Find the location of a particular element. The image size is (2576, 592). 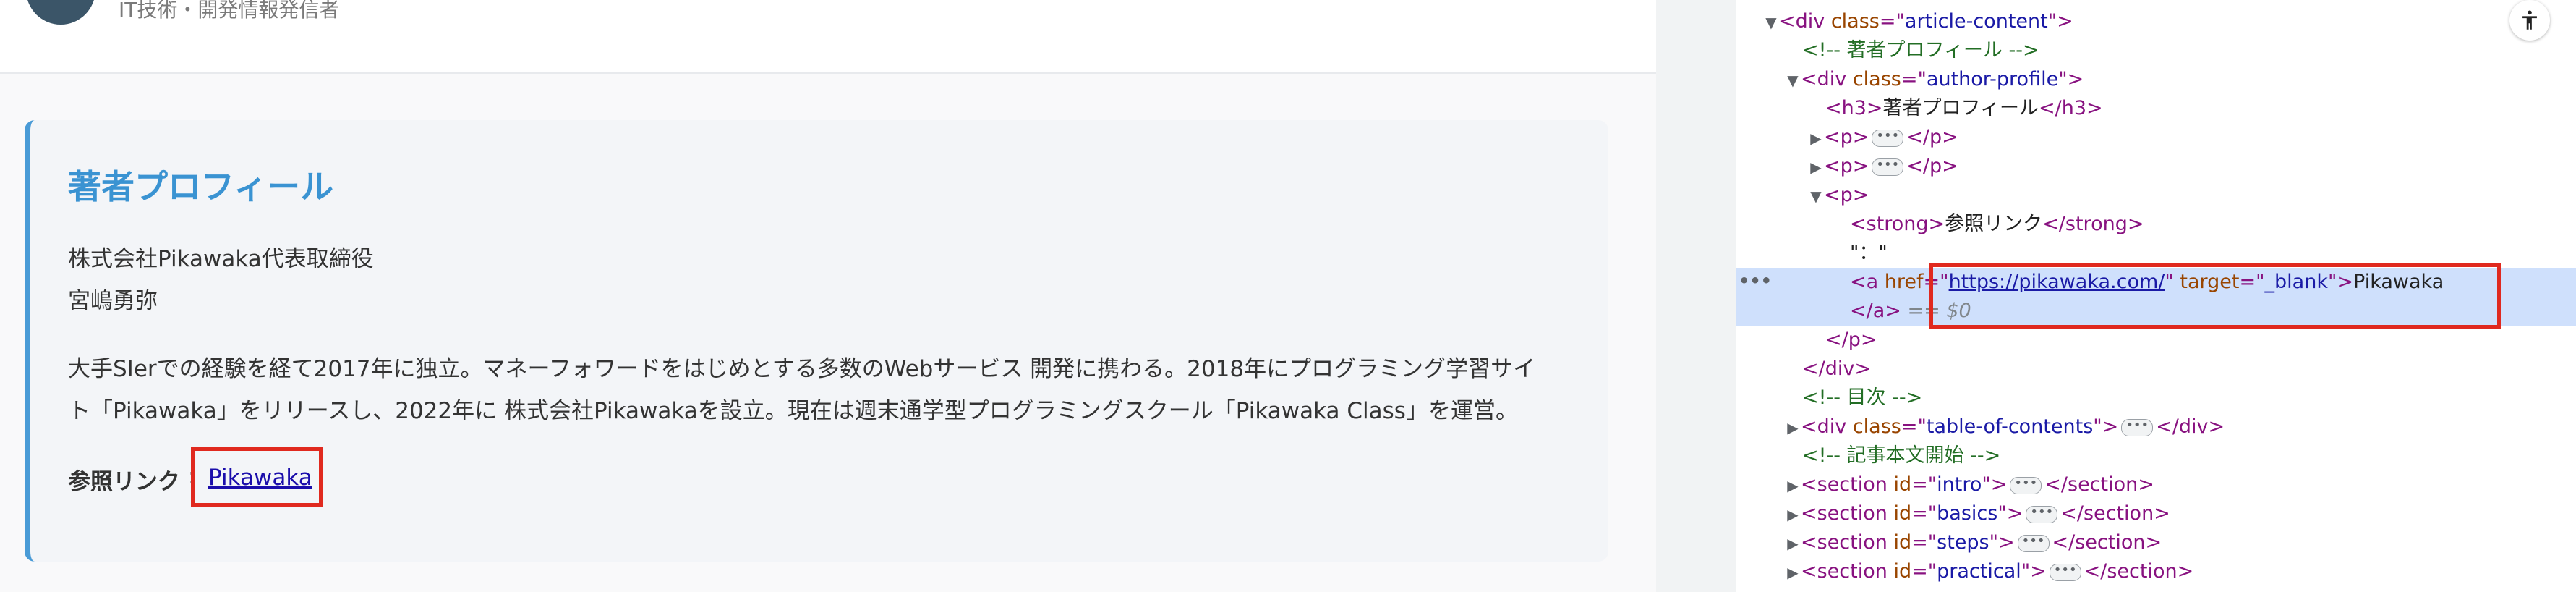

dom-node-p-close: </p> is located at coordinates (2156, 340).